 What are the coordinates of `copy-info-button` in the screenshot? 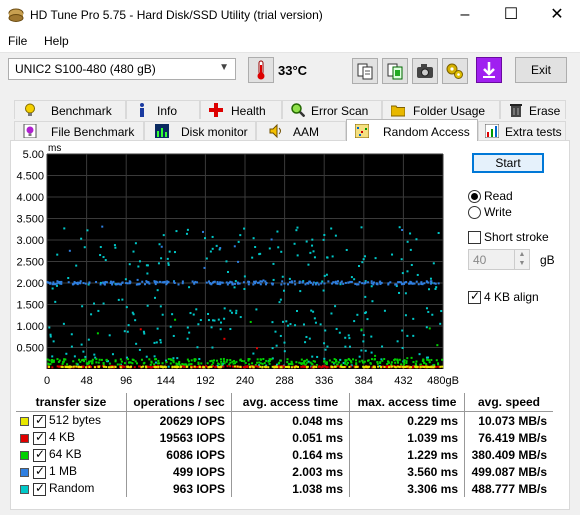 It's located at (365, 71).